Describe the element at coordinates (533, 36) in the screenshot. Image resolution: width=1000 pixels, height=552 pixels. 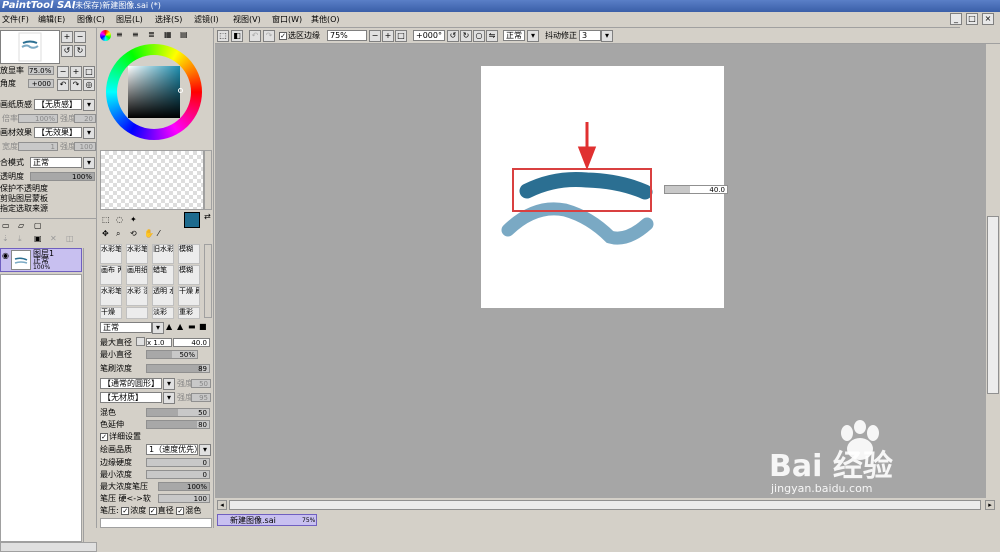
I see `view-mode-dropdown-icon: ▾` at that location.